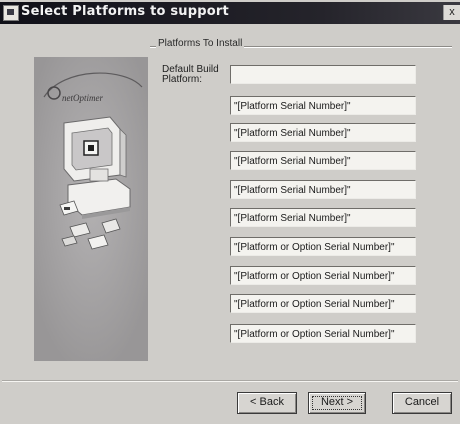 Image resolution: width=460 pixels, height=424 pixels. Describe the element at coordinates (323, 105) in the screenshot. I see `platform-field-1: "[Platform Serial Number]"` at that location.